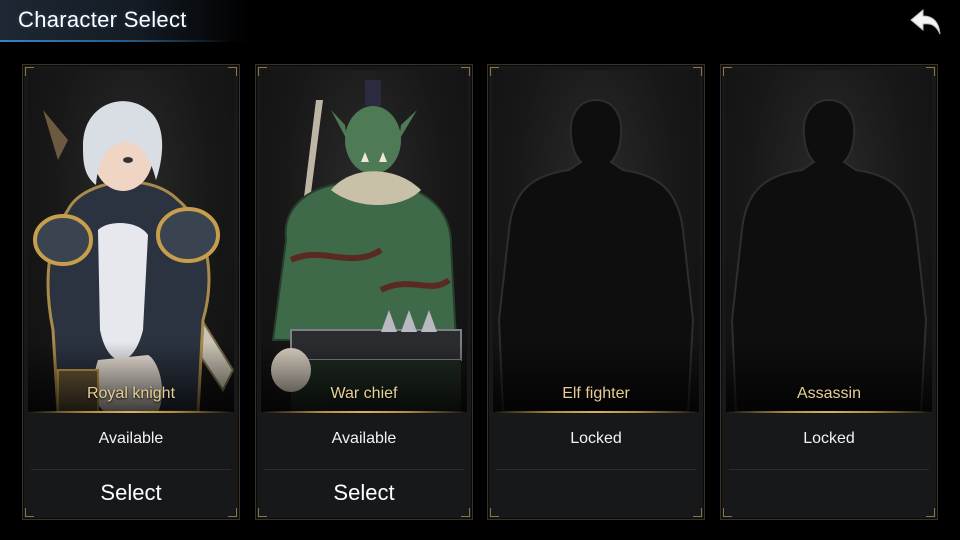  I want to click on war-chief-portrait, so click(364, 241).